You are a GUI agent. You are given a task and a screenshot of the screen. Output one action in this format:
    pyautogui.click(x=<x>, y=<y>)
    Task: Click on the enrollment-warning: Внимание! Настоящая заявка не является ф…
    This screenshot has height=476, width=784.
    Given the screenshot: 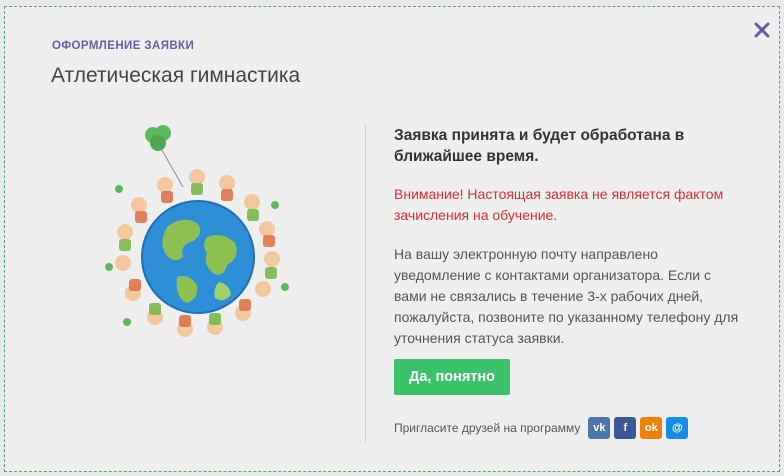 What is the action you would take?
    pyautogui.click(x=559, y=204)
    